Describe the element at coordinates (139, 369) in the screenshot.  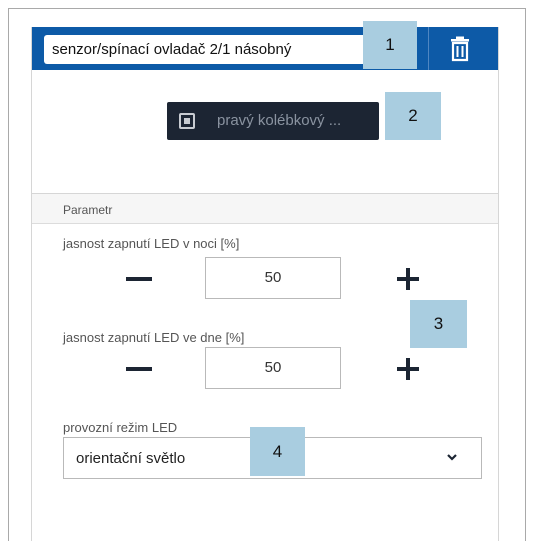
I see `day-led-decrease-button` at that location.